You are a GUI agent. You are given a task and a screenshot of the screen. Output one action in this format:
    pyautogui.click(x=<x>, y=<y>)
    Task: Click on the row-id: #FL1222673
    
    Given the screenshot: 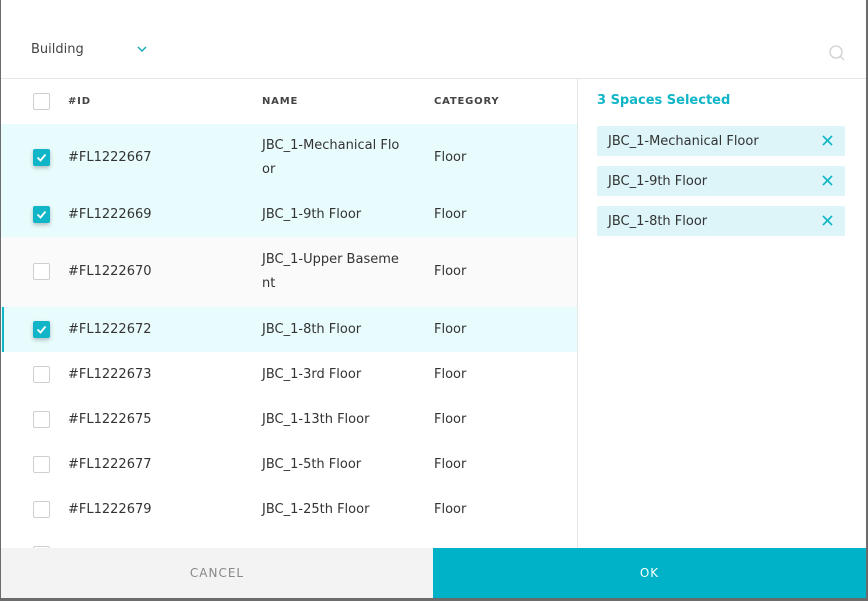 What is the action you would take?
    pyautogui.click(x=110, y=374)
    